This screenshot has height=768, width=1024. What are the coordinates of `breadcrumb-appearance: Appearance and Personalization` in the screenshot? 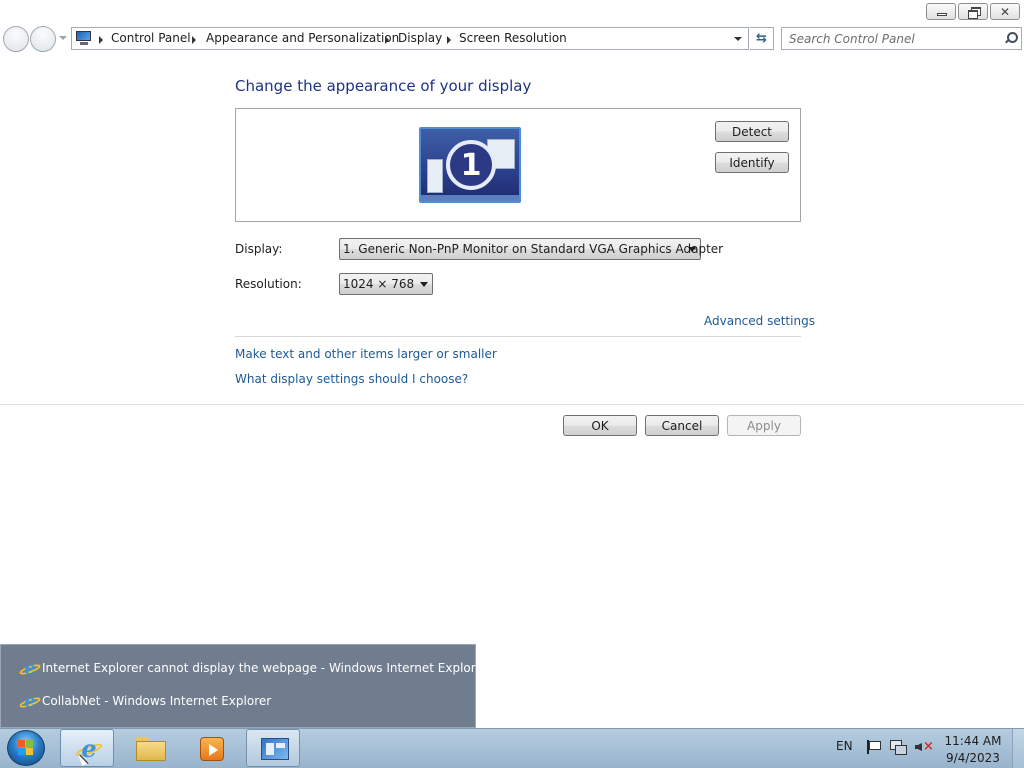 It's located at (302, 38).